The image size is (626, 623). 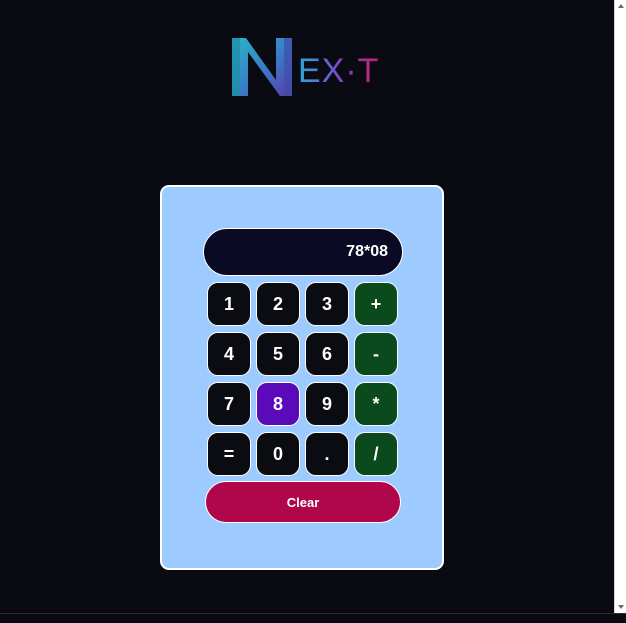 I want to click on key-9-button: 9, so click(x=327, y=404).